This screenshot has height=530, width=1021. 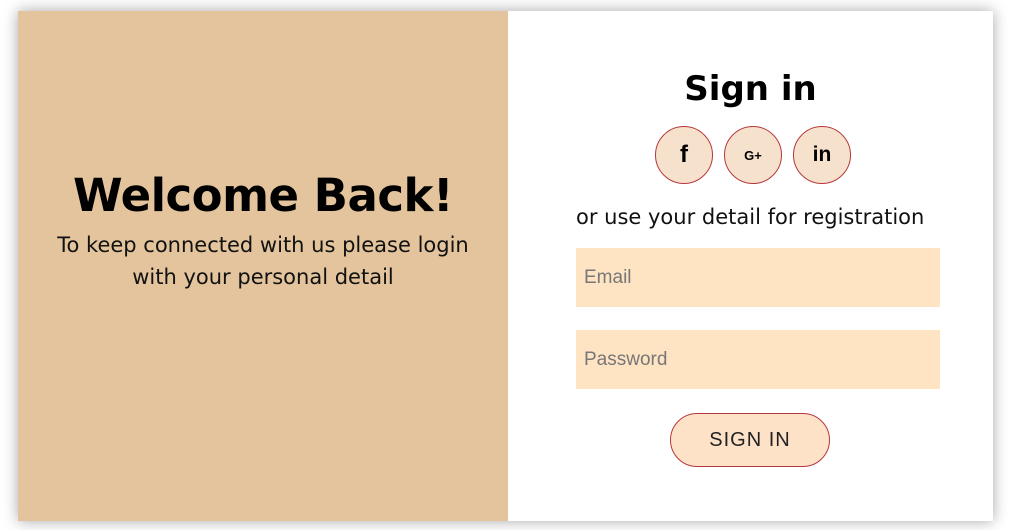 What do you see at coordinates (750, 440) in the screenshot?
I see `signin-button: SIGN IN` at bounding box center [750, 440].